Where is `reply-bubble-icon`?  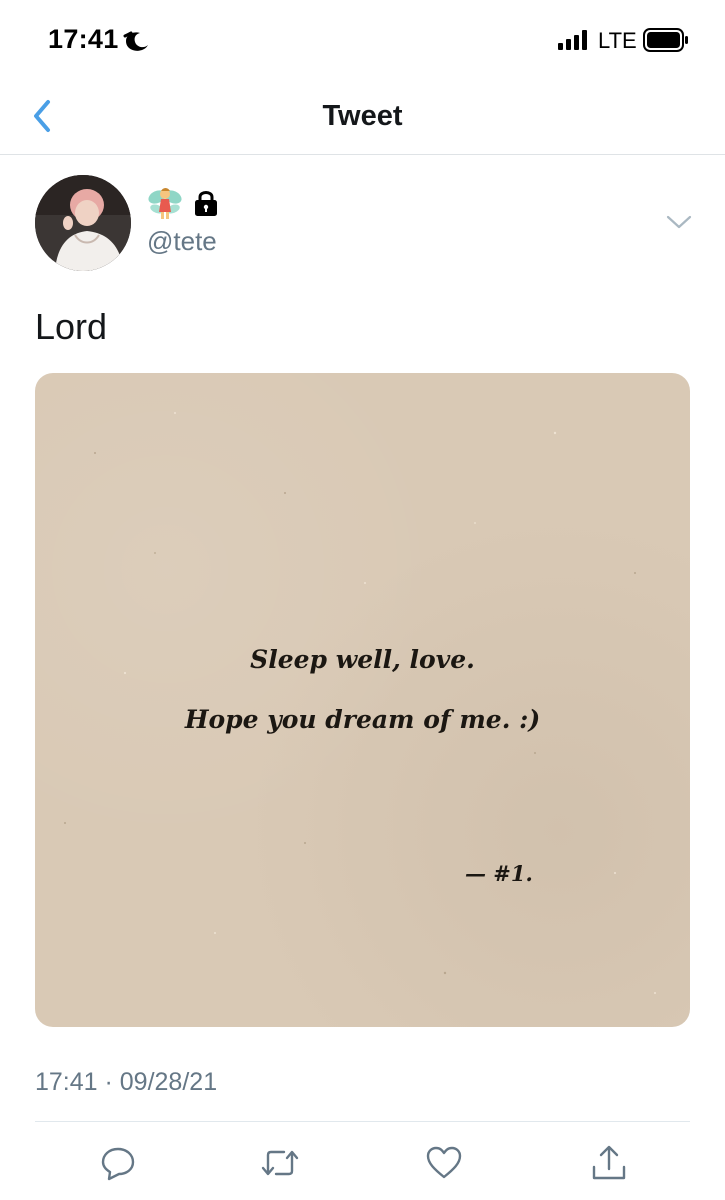 reply-bubble-icon is located at coordinates (118, 1164).